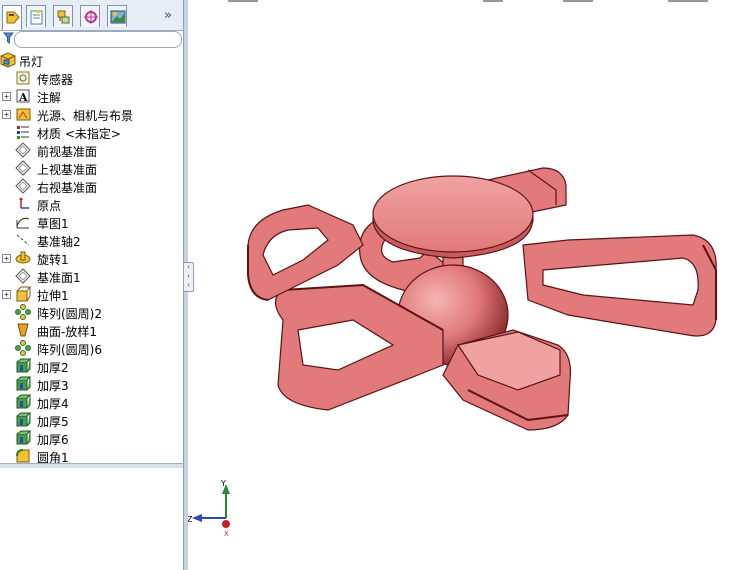 The image size is (746, 570). I want to click on tree-item: 阵列(圆周)2, so click(91, 312).